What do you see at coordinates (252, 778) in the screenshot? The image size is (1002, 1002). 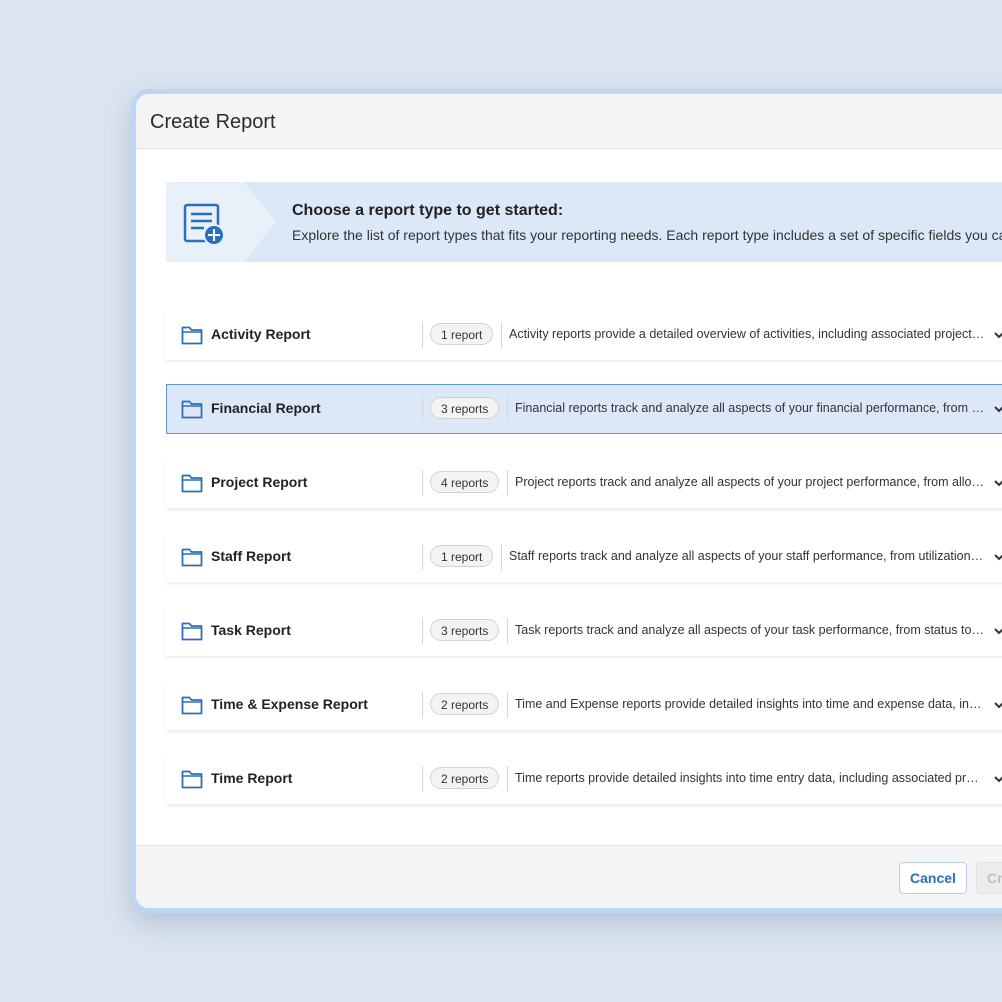 I see `report-type-name: Time Report` at bounding box center [252, 778].